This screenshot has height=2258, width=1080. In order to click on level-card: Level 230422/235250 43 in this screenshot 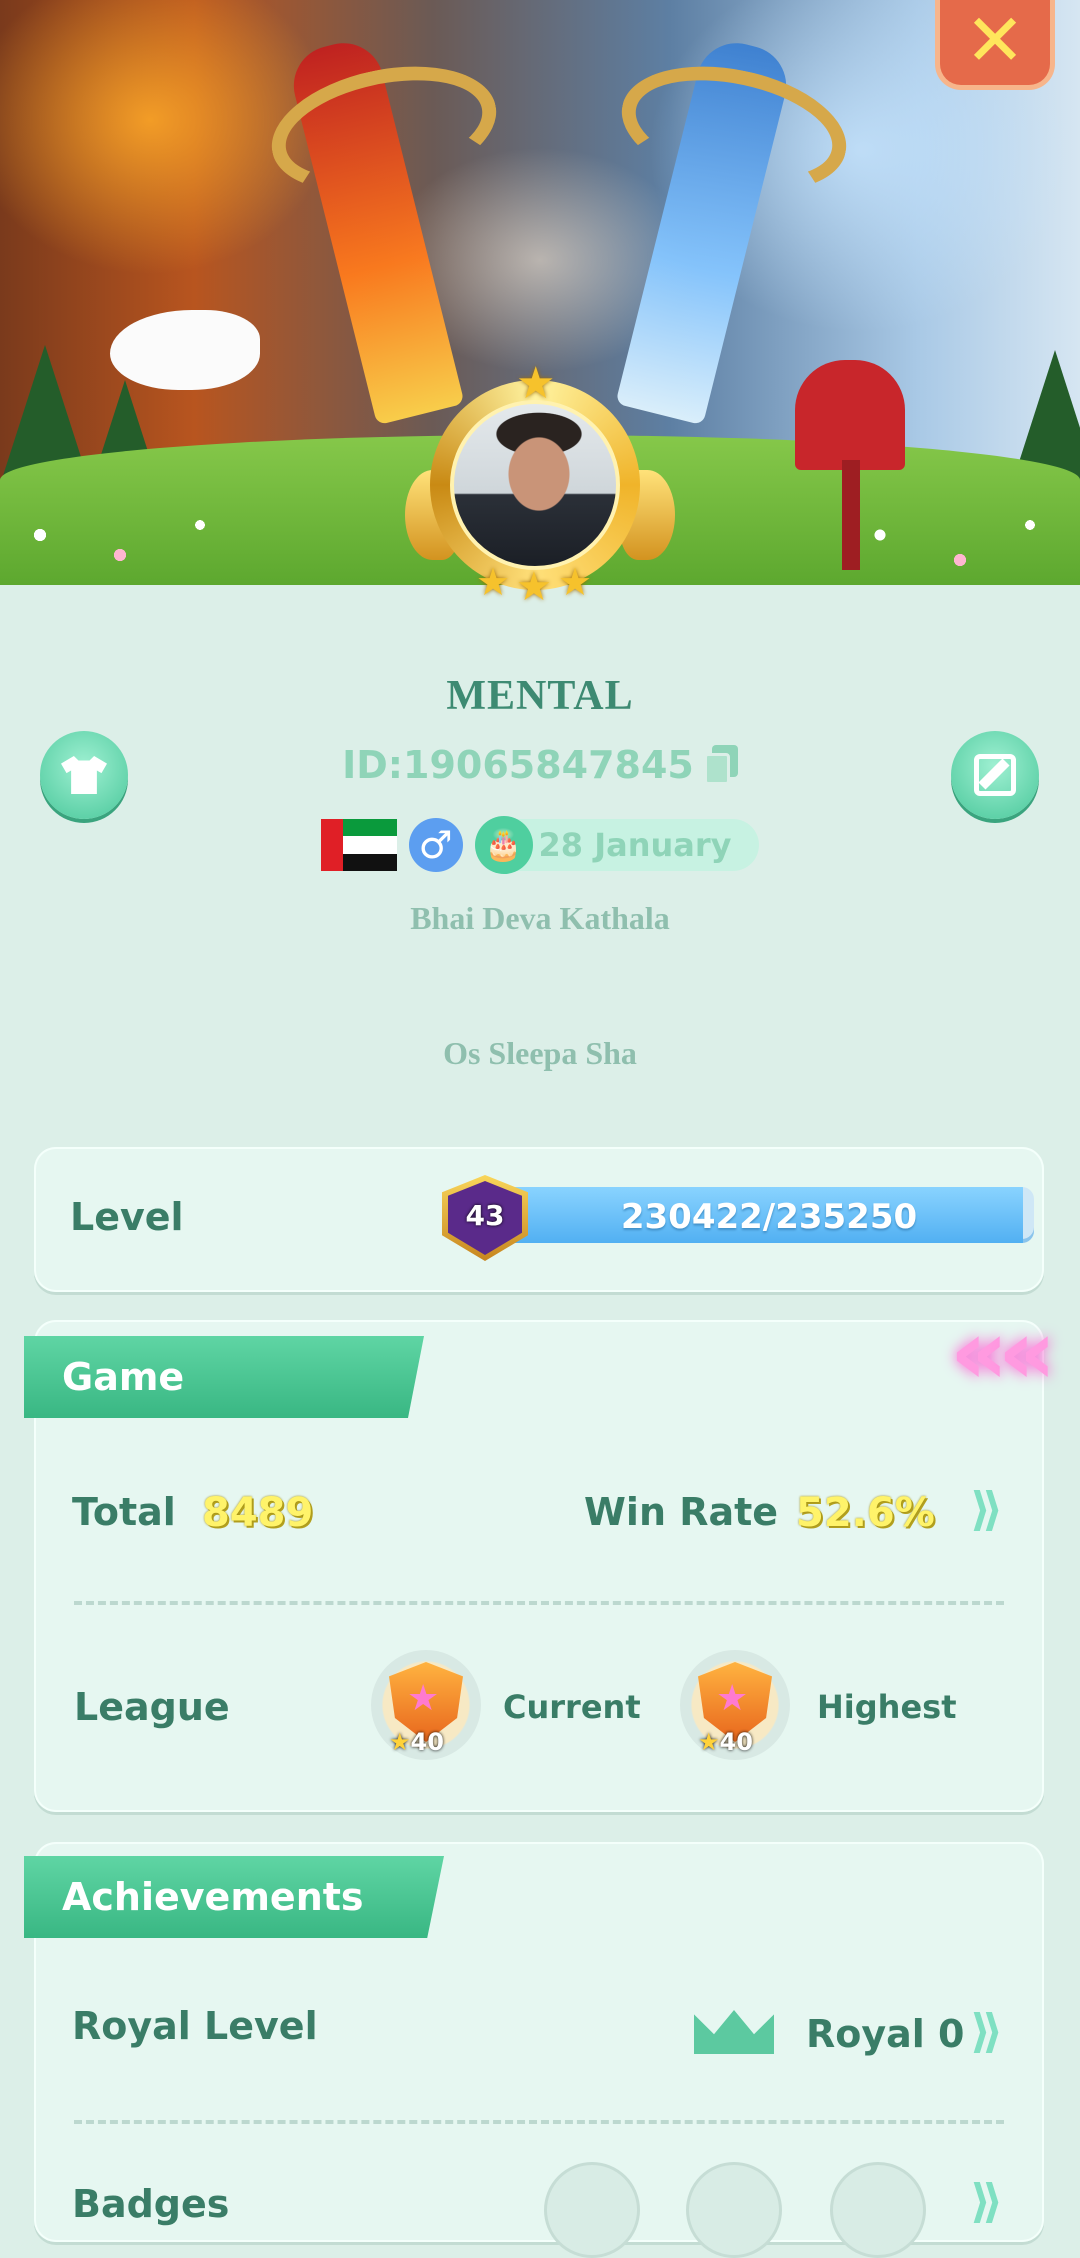, I will do `click(539, 1219)`.